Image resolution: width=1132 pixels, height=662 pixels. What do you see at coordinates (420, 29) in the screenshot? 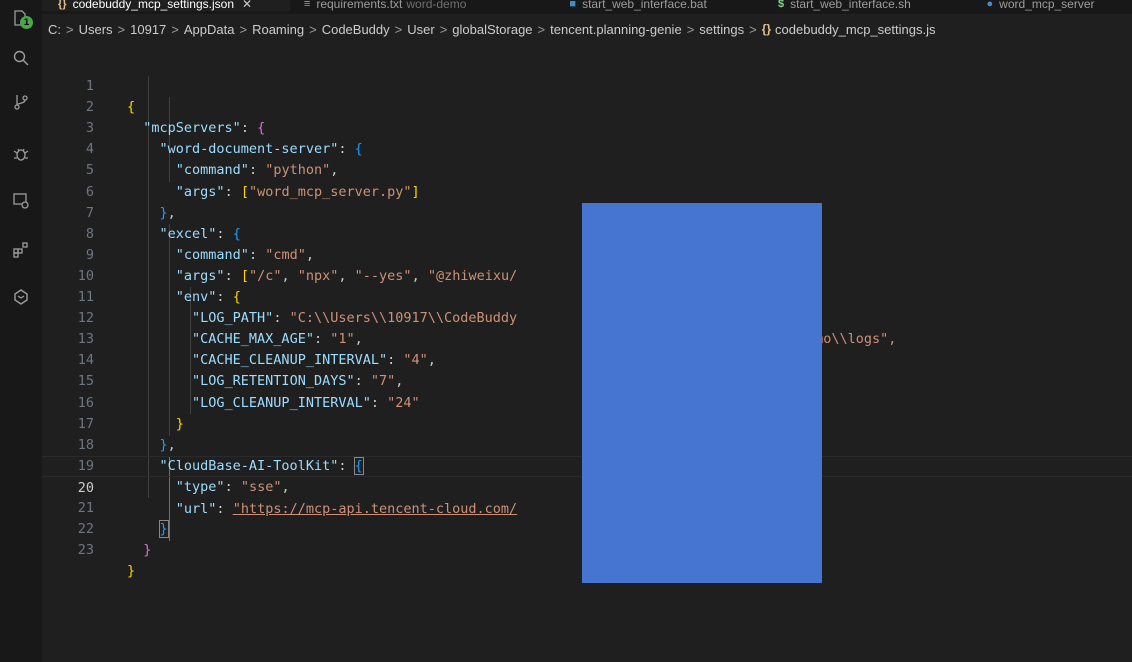
I see `breadcrumb-item: User` at bounding box center [420, 29].